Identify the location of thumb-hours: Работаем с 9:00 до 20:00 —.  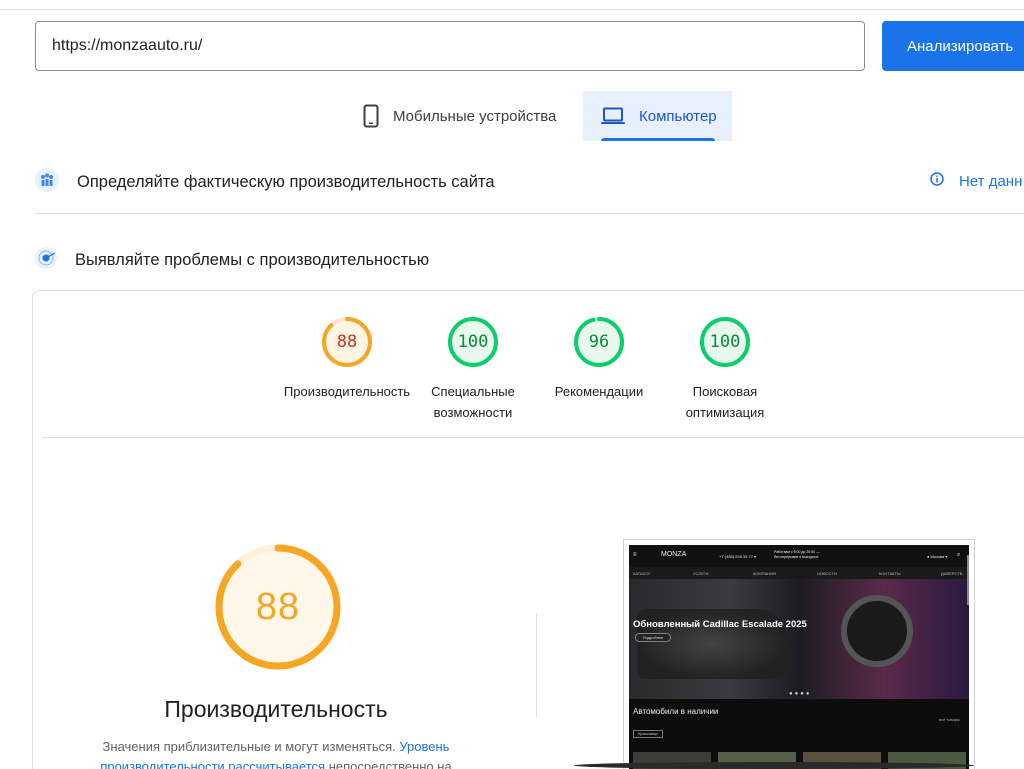
(797, 552).